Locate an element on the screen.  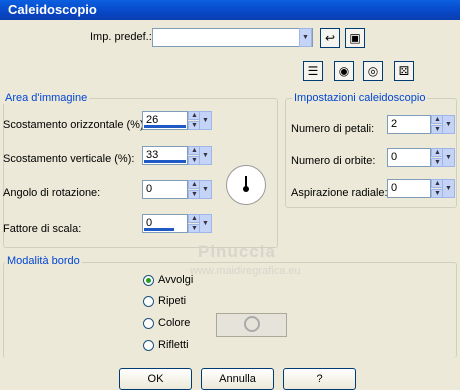
scale-bar is located at coordinates (159, 229).